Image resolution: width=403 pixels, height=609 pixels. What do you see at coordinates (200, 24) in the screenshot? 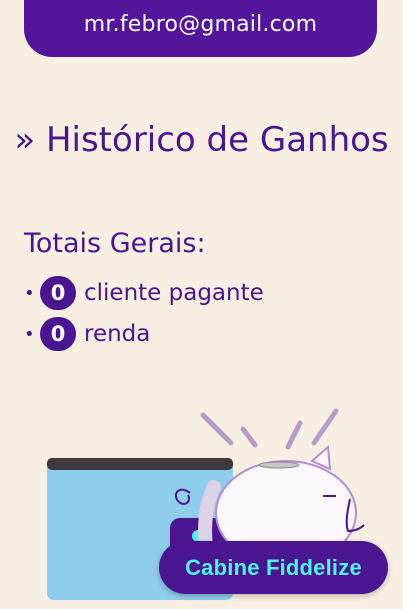
I see `account-email: mr.febro@gmail.com` at bounding box center [200, 24].